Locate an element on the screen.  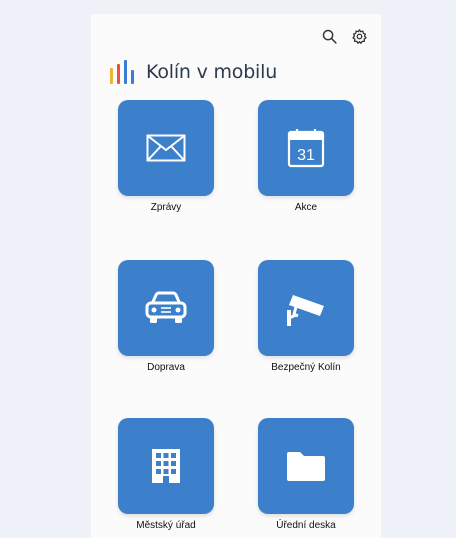
tile-uredni-deska-box is located at coordinates (306, 466).